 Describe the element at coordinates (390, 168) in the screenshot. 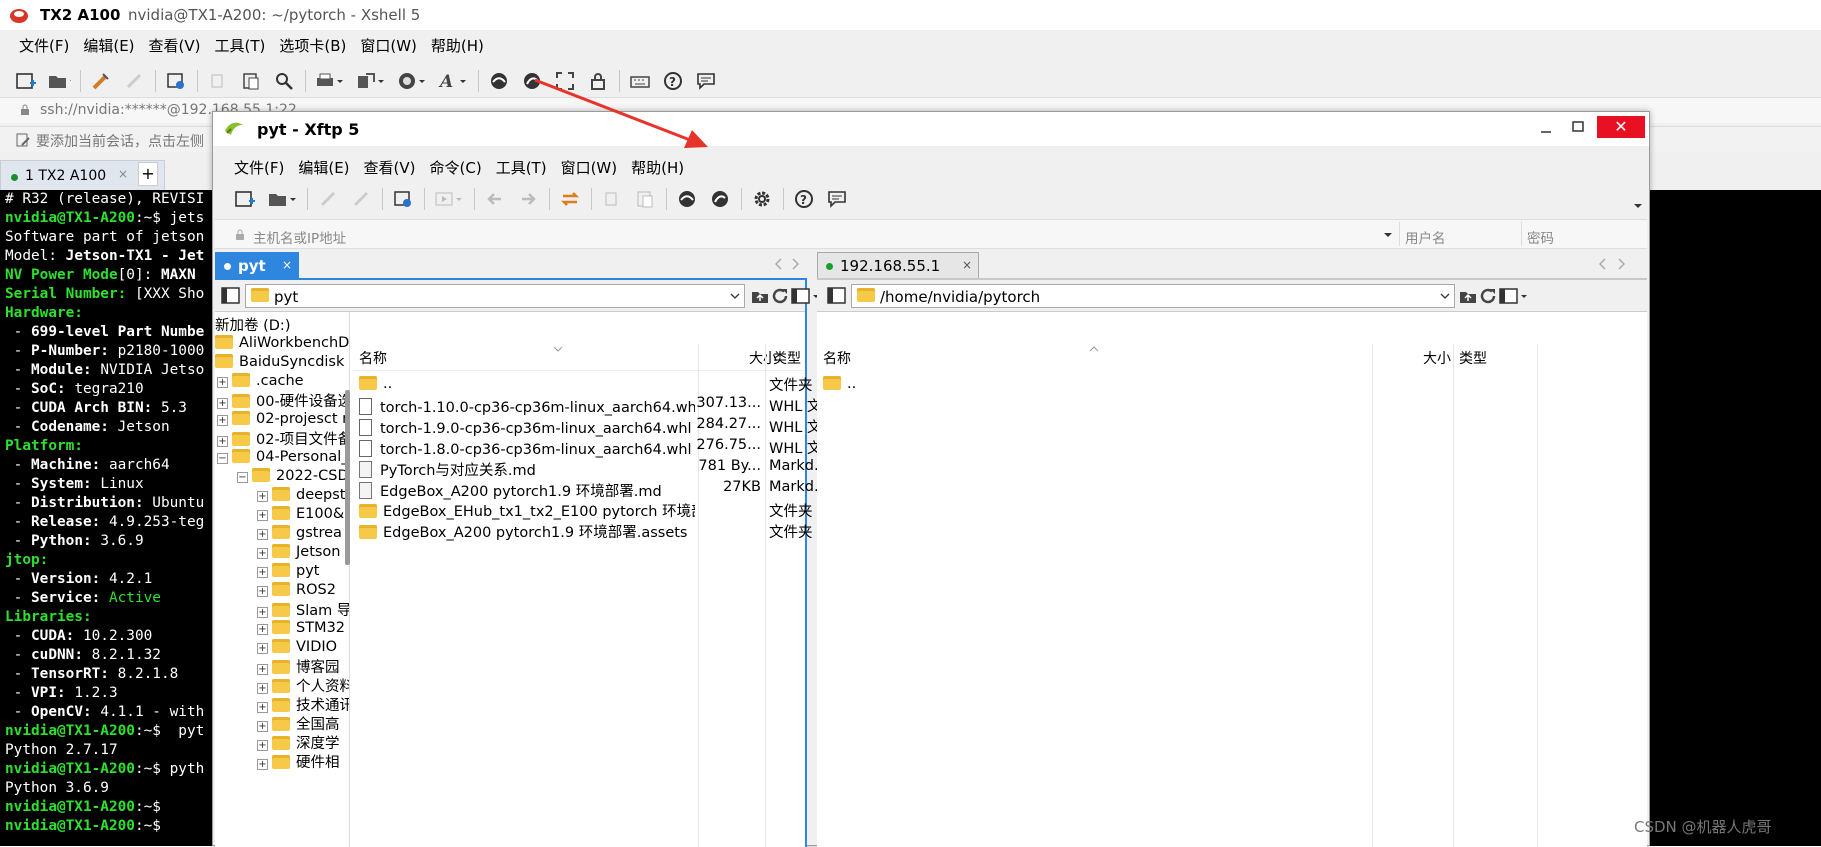

I see `xftp-menu-view: 查看(V)` at that location.